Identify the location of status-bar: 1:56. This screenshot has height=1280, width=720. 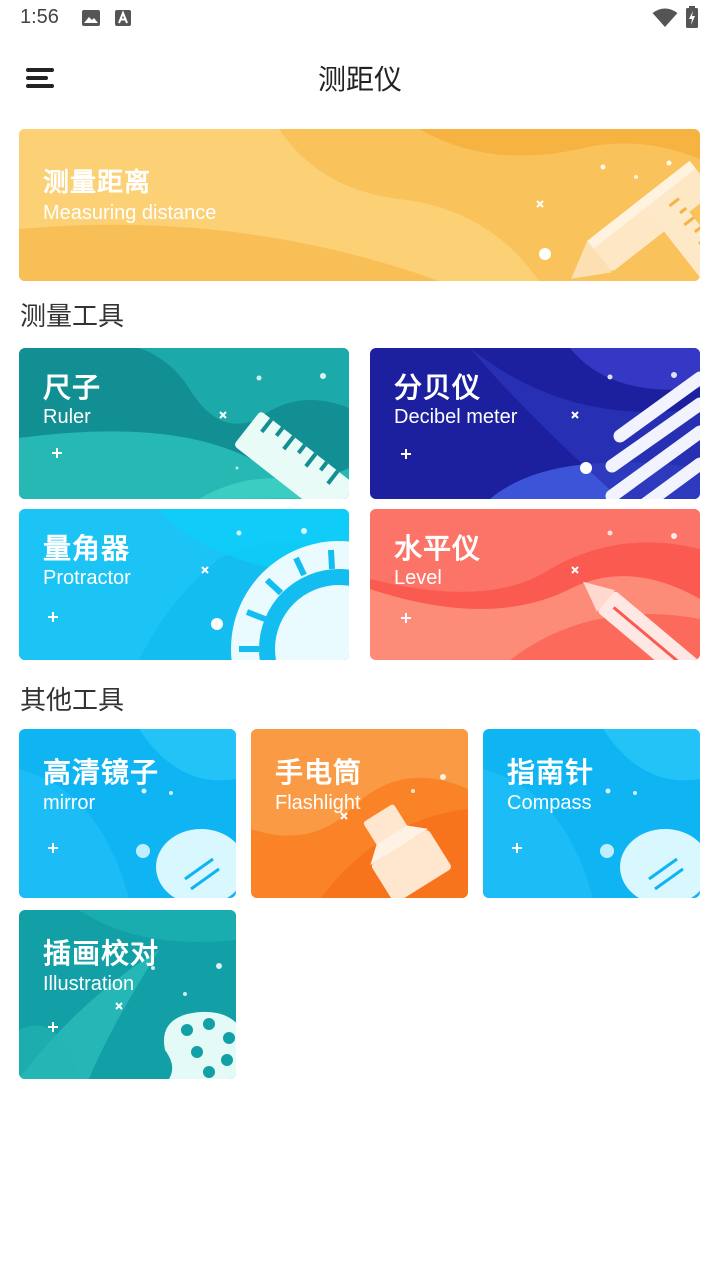
(360, 18).